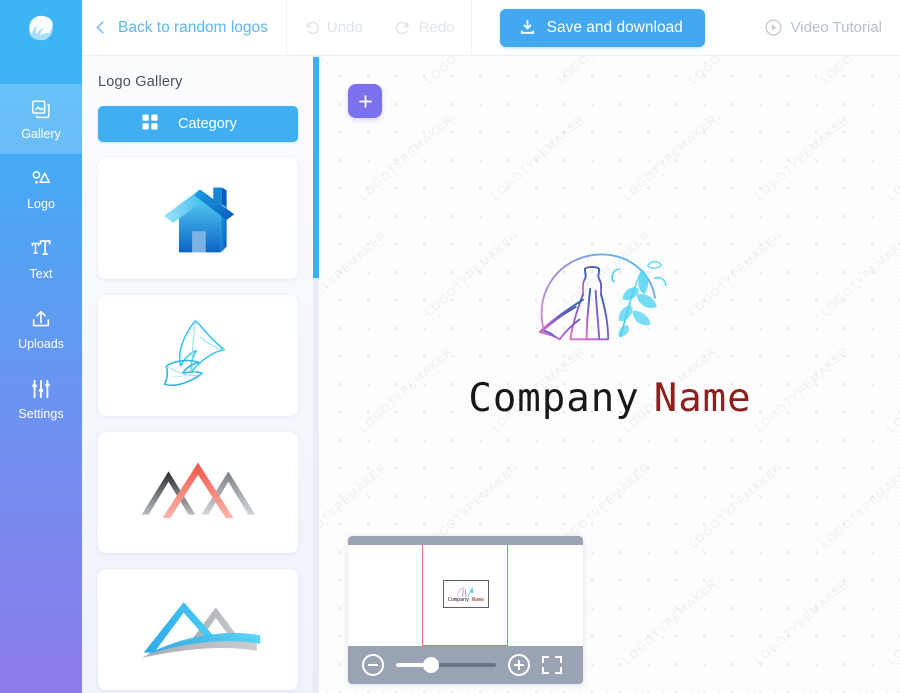 Image resolution: width=900 pixels, height=693 pixels. Describe the element at coordinates (836, 27) in the screenshot. I see `video-tutorial-label: Video Tutorial` at that location.